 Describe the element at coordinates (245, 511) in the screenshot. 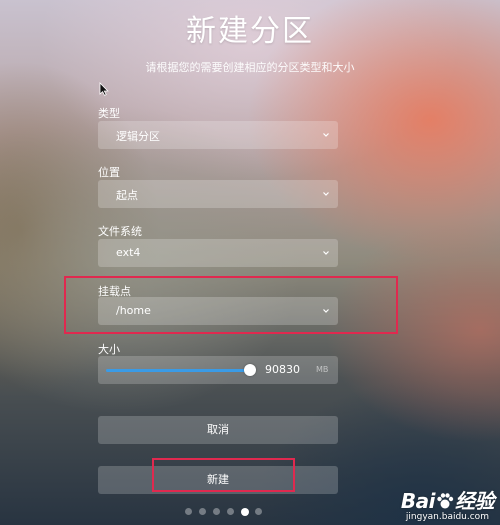

I see `page-dot-active` at that location.